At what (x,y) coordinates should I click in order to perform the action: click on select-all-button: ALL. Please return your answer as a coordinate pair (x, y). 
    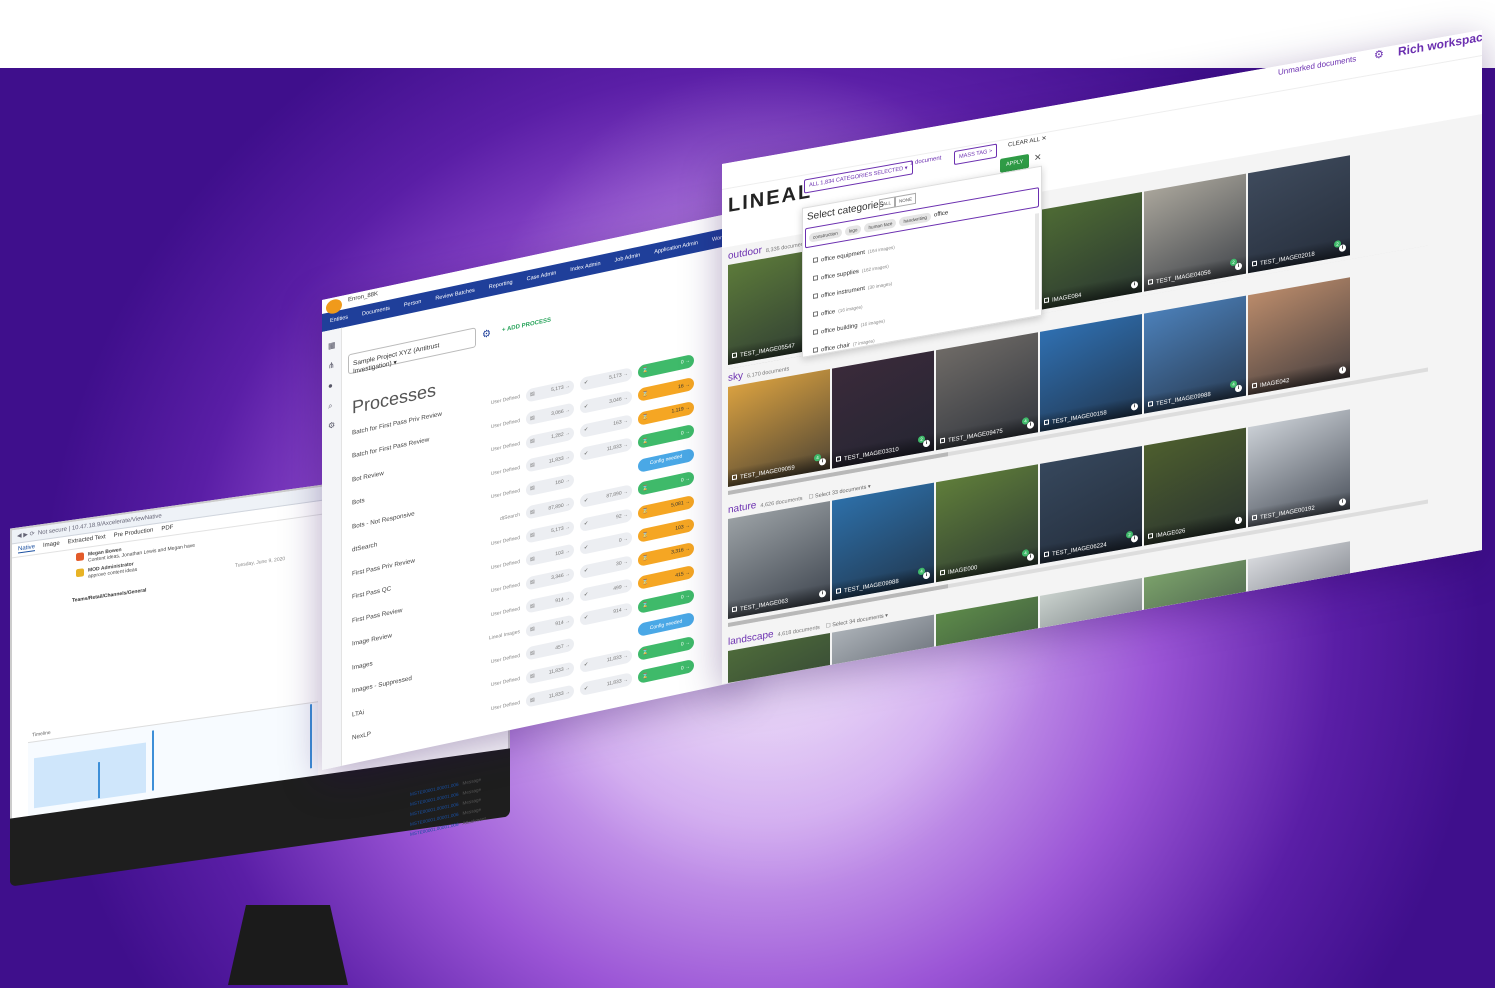
    Looking at the image, I should click on (887, 203).